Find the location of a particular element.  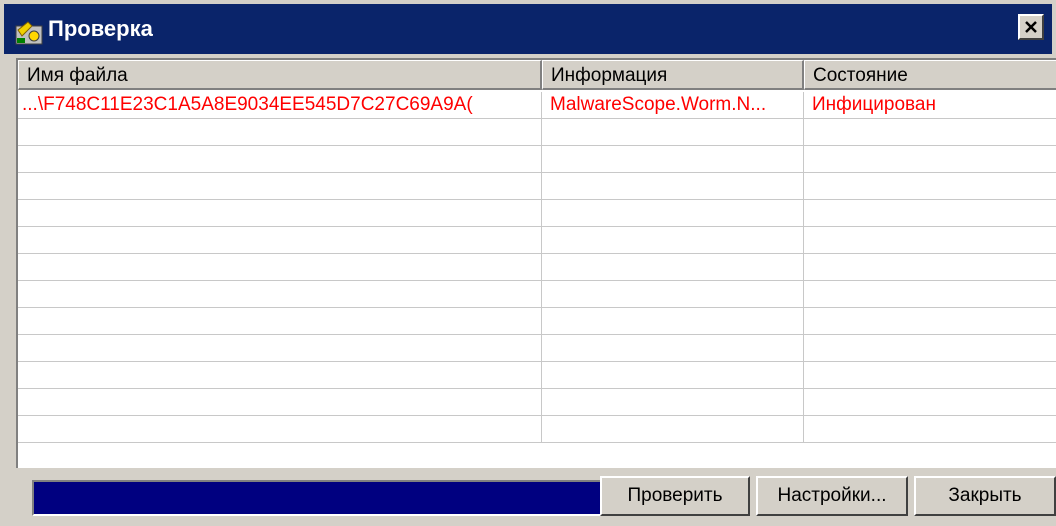

window-title: Проверка is located at coordinates (100, 28).